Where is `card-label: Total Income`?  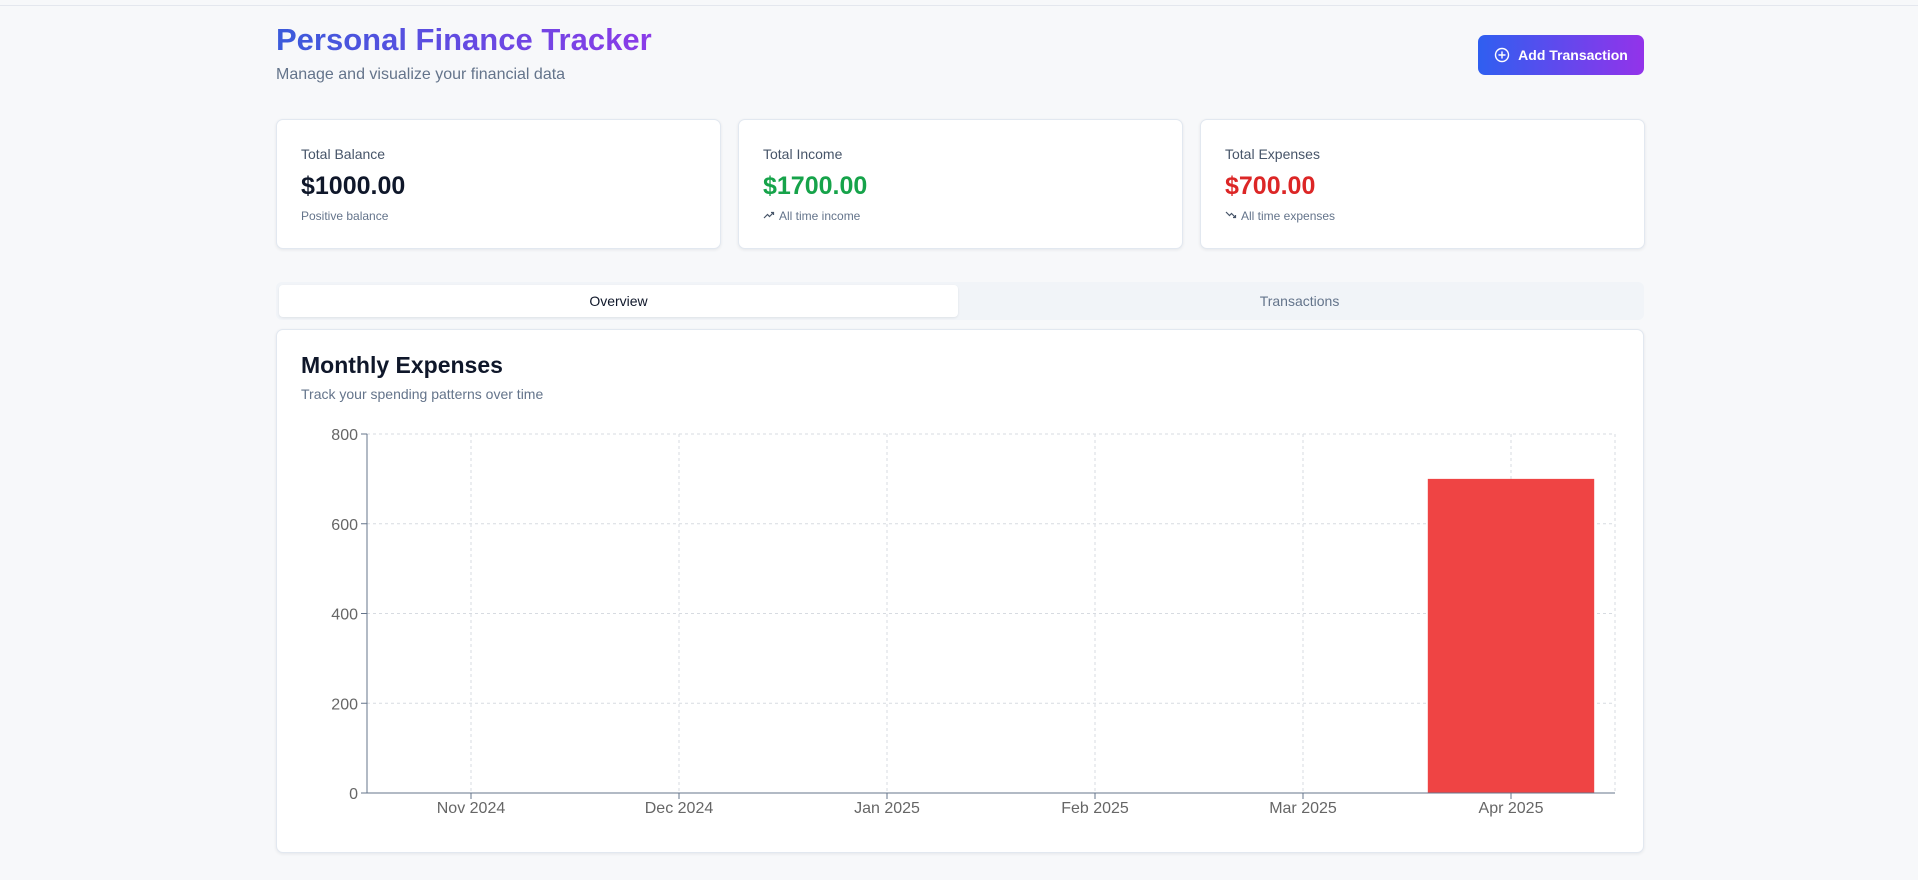 card-label: Total Income is located at coordinates (803, 154).